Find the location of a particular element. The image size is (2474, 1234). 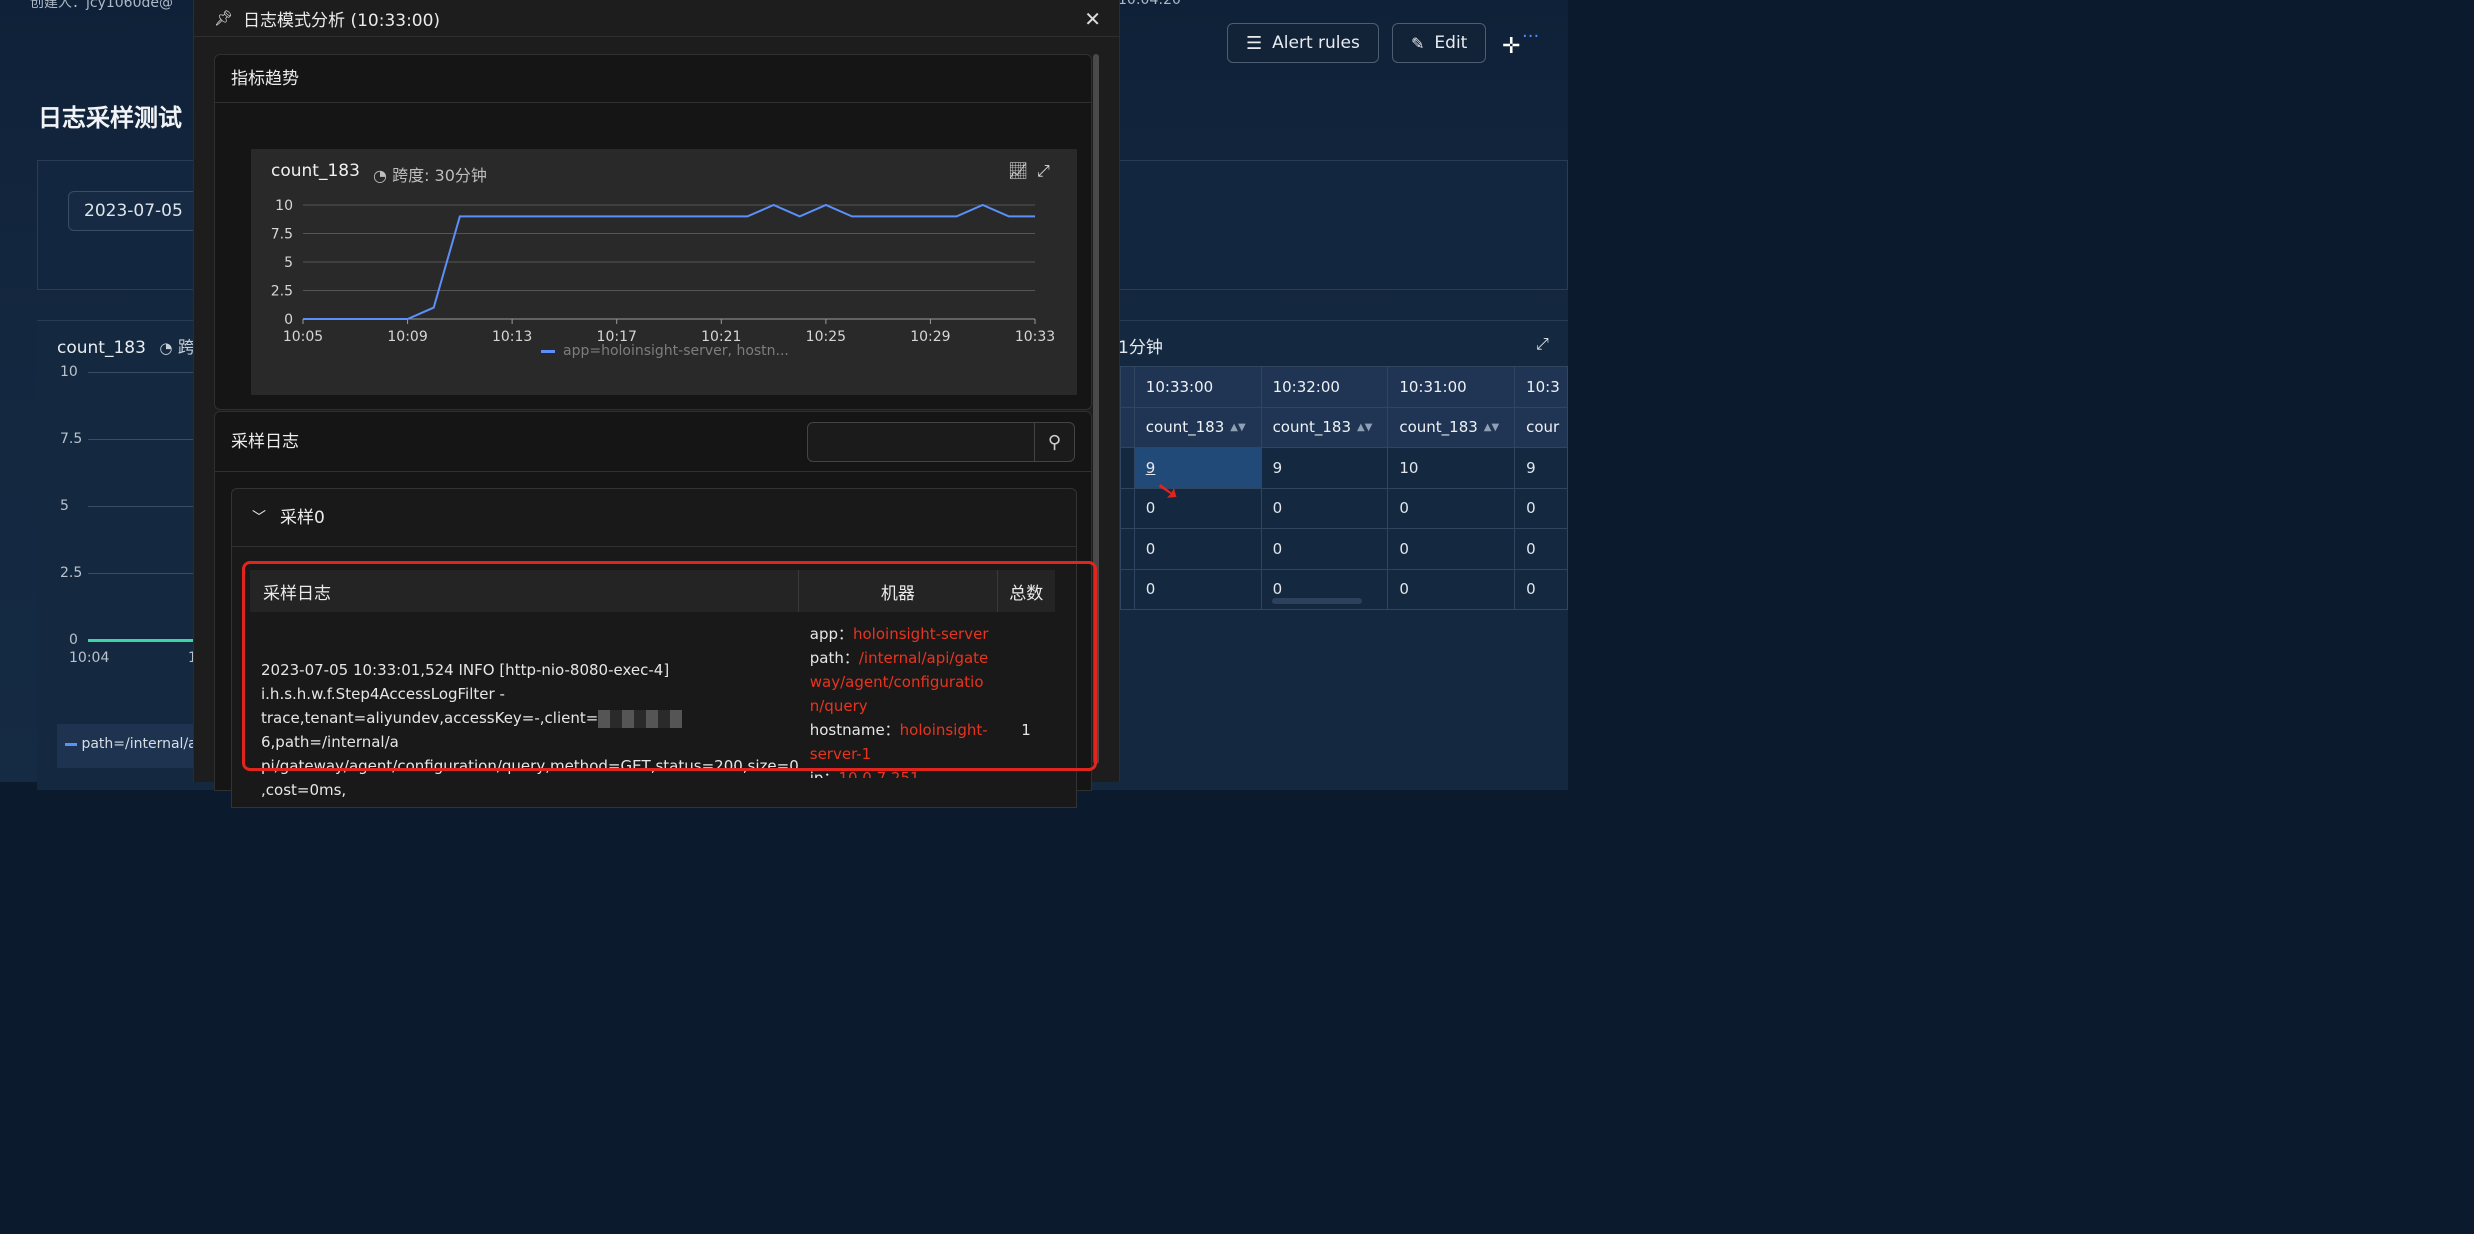

edit-button: ✎ Edit is located at coordinates (1439, 43).